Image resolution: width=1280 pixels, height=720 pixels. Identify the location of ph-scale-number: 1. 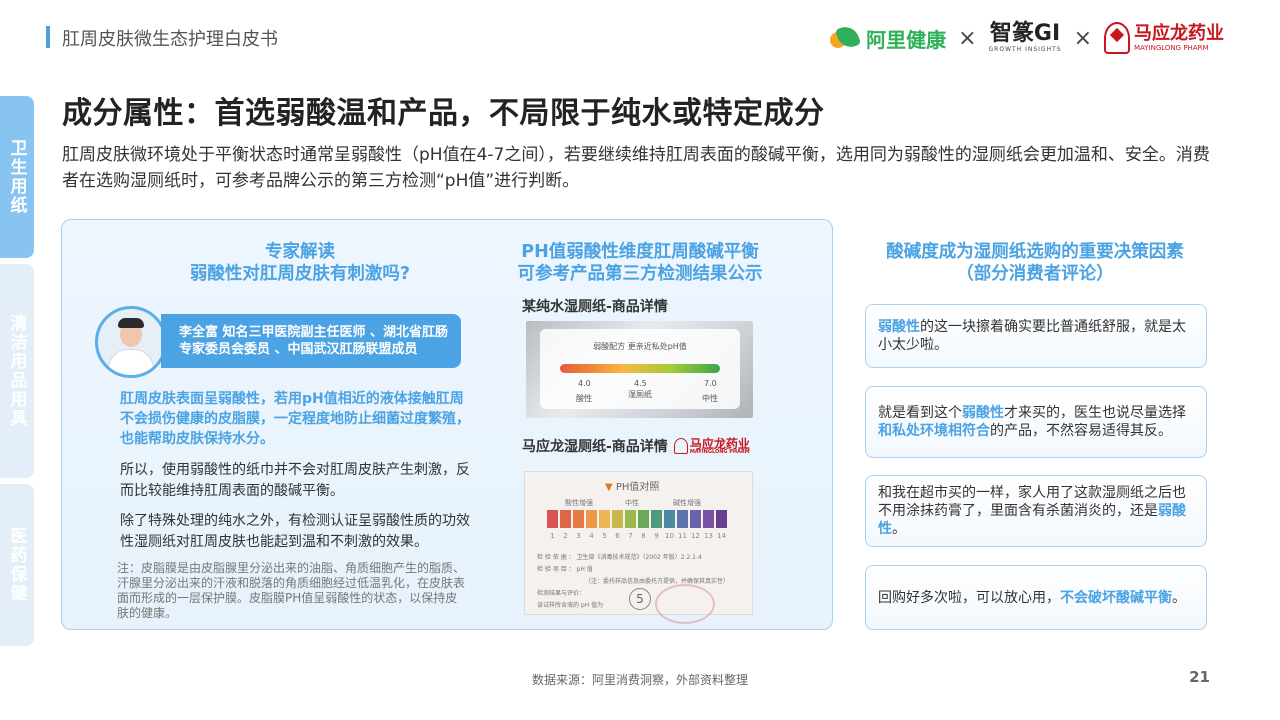
(552, 536).